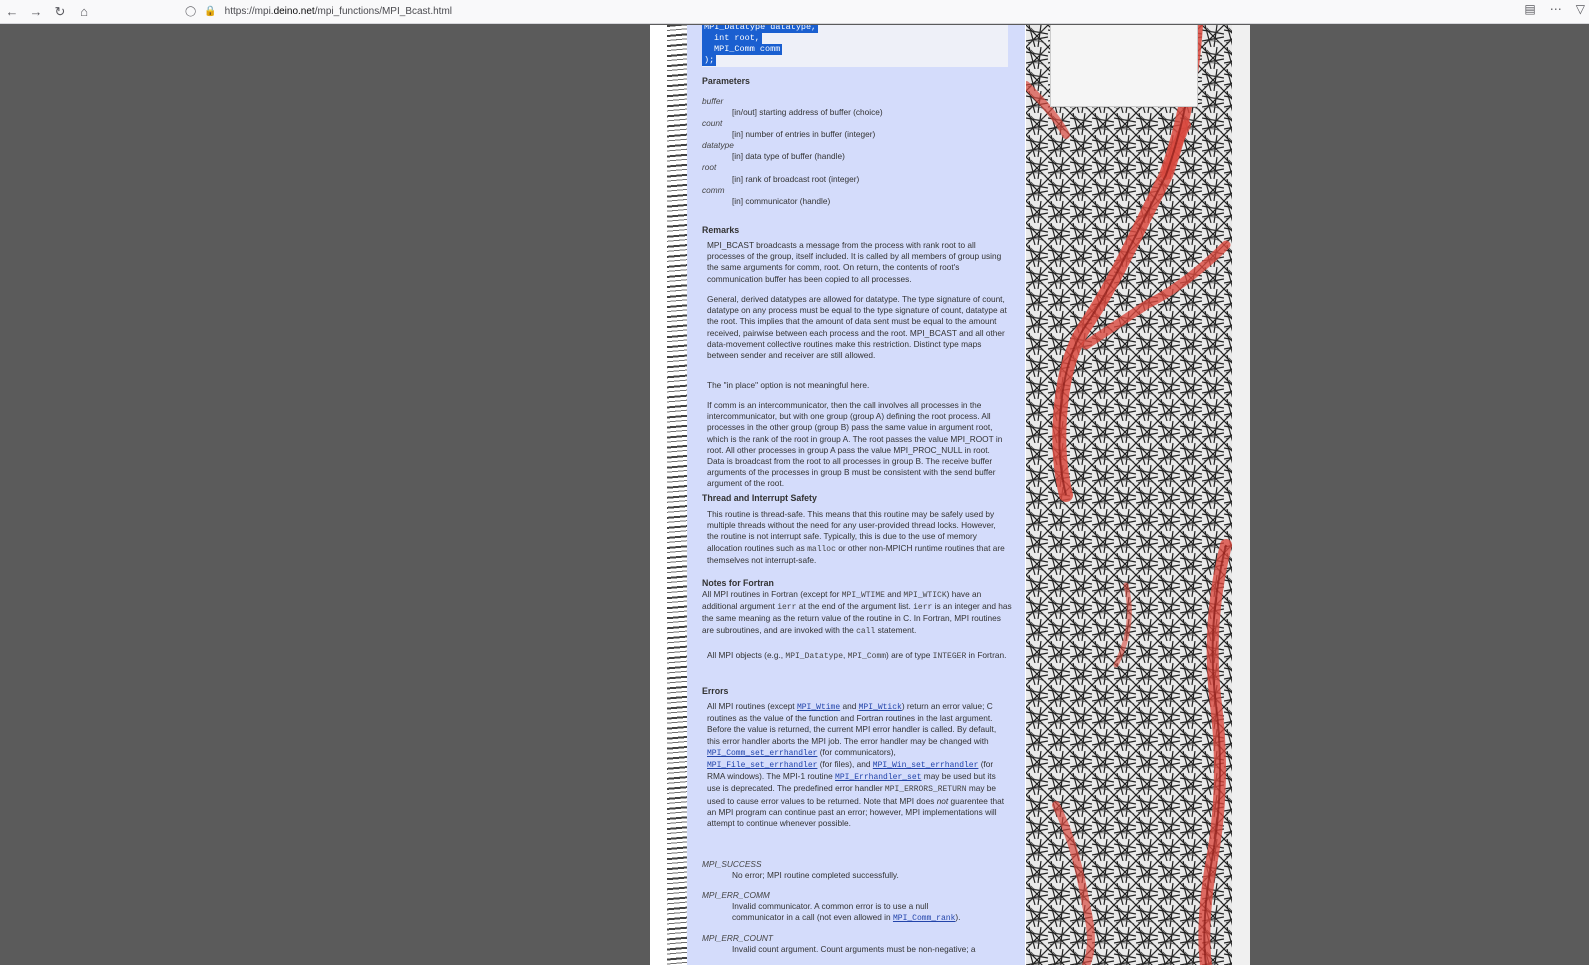  I want to click on param-name: root, so click(709, 167).